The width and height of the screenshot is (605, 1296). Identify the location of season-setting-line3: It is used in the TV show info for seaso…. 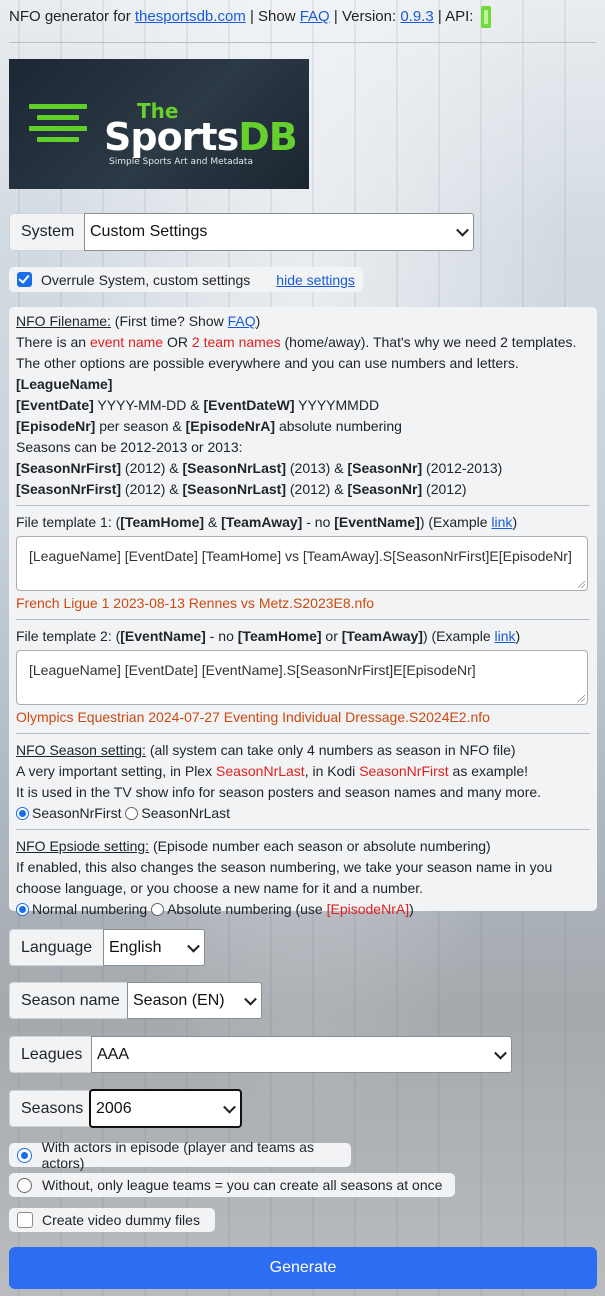
(279, 792).